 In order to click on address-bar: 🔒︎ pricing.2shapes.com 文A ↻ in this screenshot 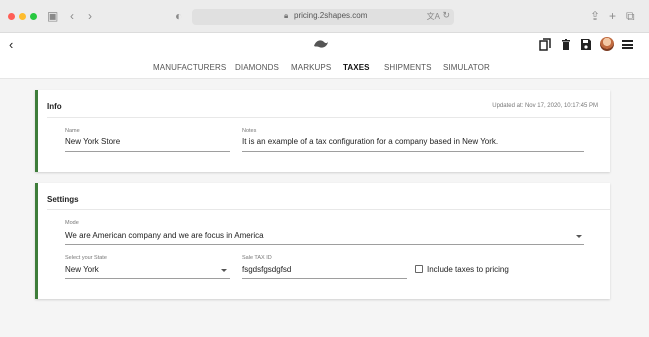, I will do `click(323, 17)`.